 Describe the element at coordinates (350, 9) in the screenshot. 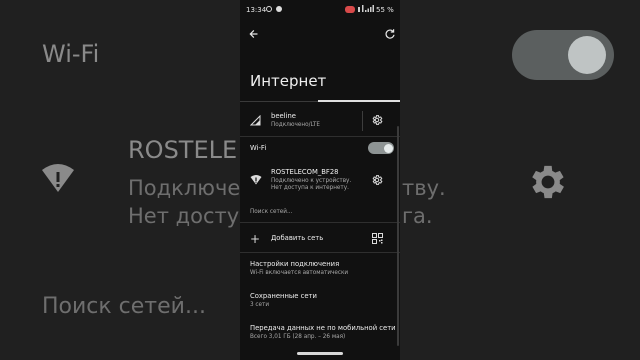

I see `recording-icon` at that location.